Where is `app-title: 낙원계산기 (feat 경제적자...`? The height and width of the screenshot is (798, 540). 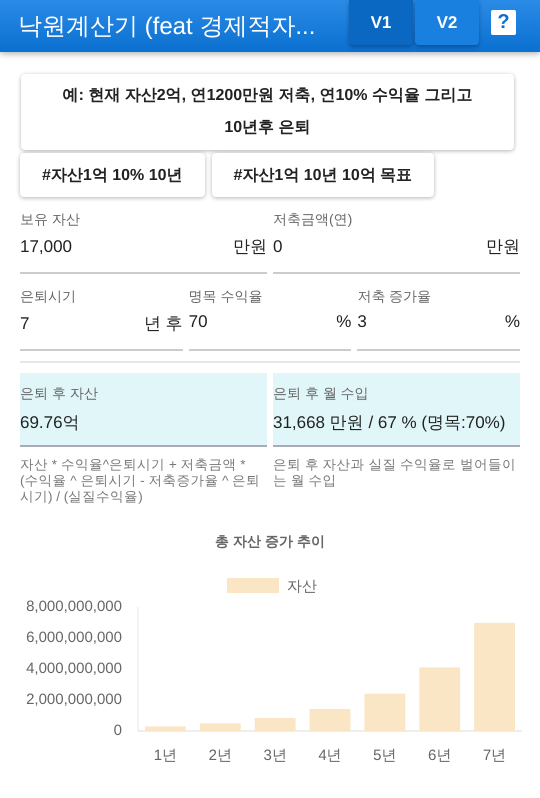
app-title: 낙원계산기 (feat 경제적자... is located at coordinates (166, 27).